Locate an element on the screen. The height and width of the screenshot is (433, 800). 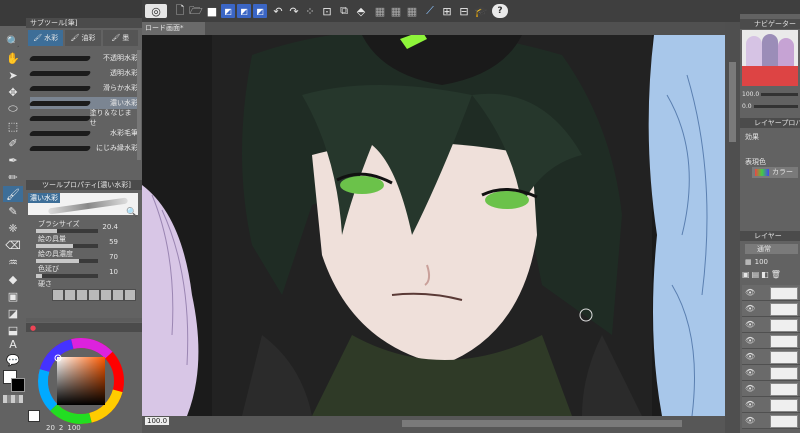
gradient-icon: ▣ is located at coordinates (13, 296).